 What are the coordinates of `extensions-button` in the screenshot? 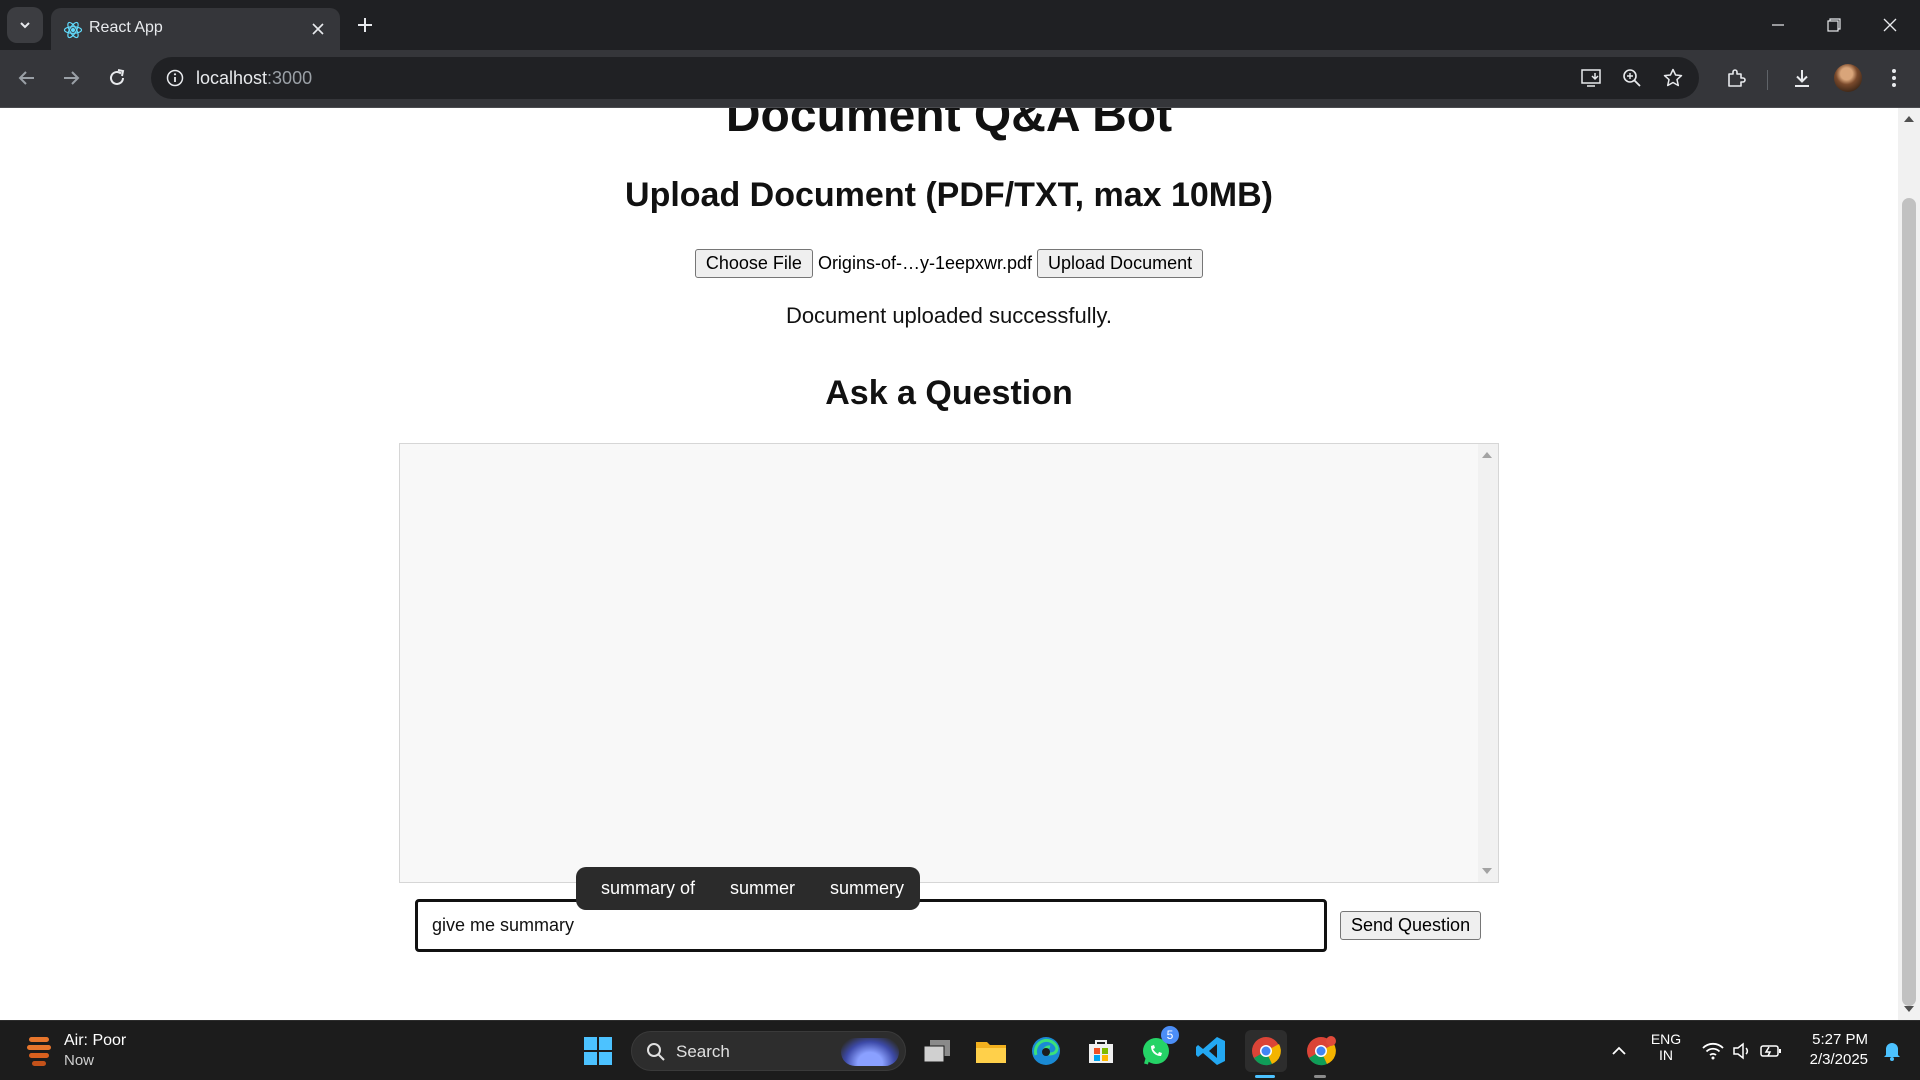 It's located at (1736, 78).